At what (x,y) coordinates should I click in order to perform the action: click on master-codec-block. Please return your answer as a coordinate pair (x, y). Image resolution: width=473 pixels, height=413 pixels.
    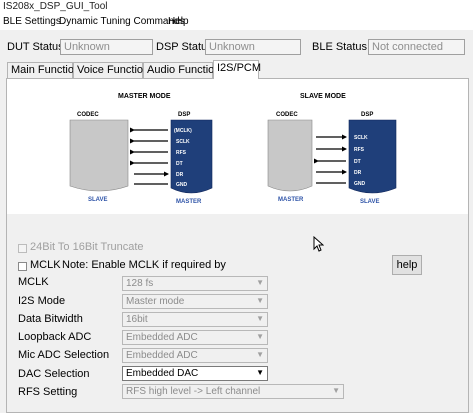
    Looking at the image, I should click on (99, 155).